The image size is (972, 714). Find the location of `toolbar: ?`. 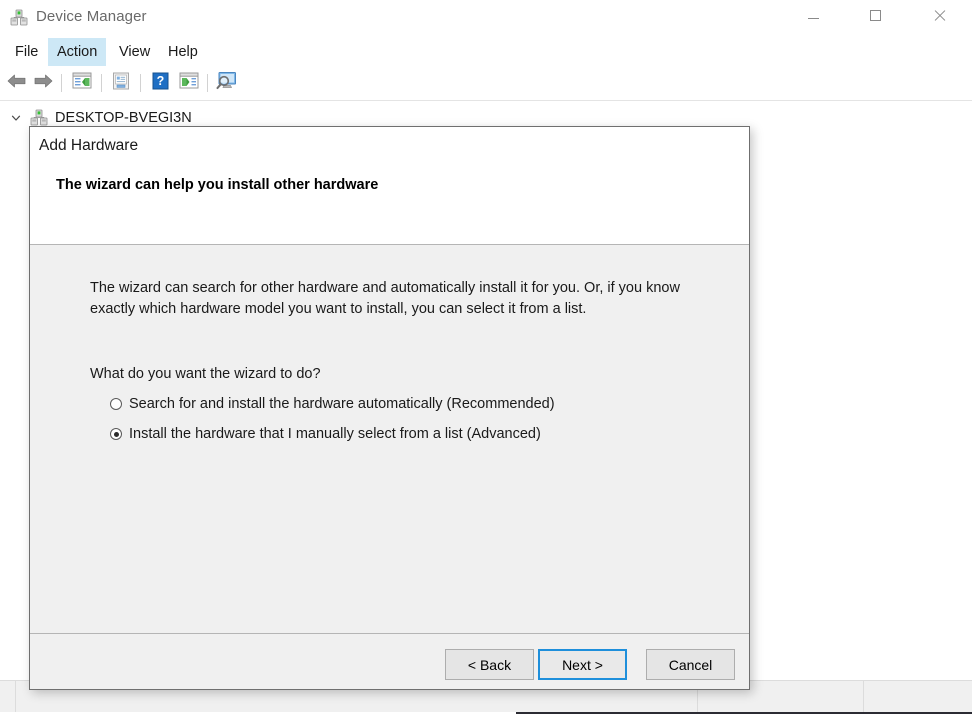

toolbar: ? is located at coordinates (486, 83).